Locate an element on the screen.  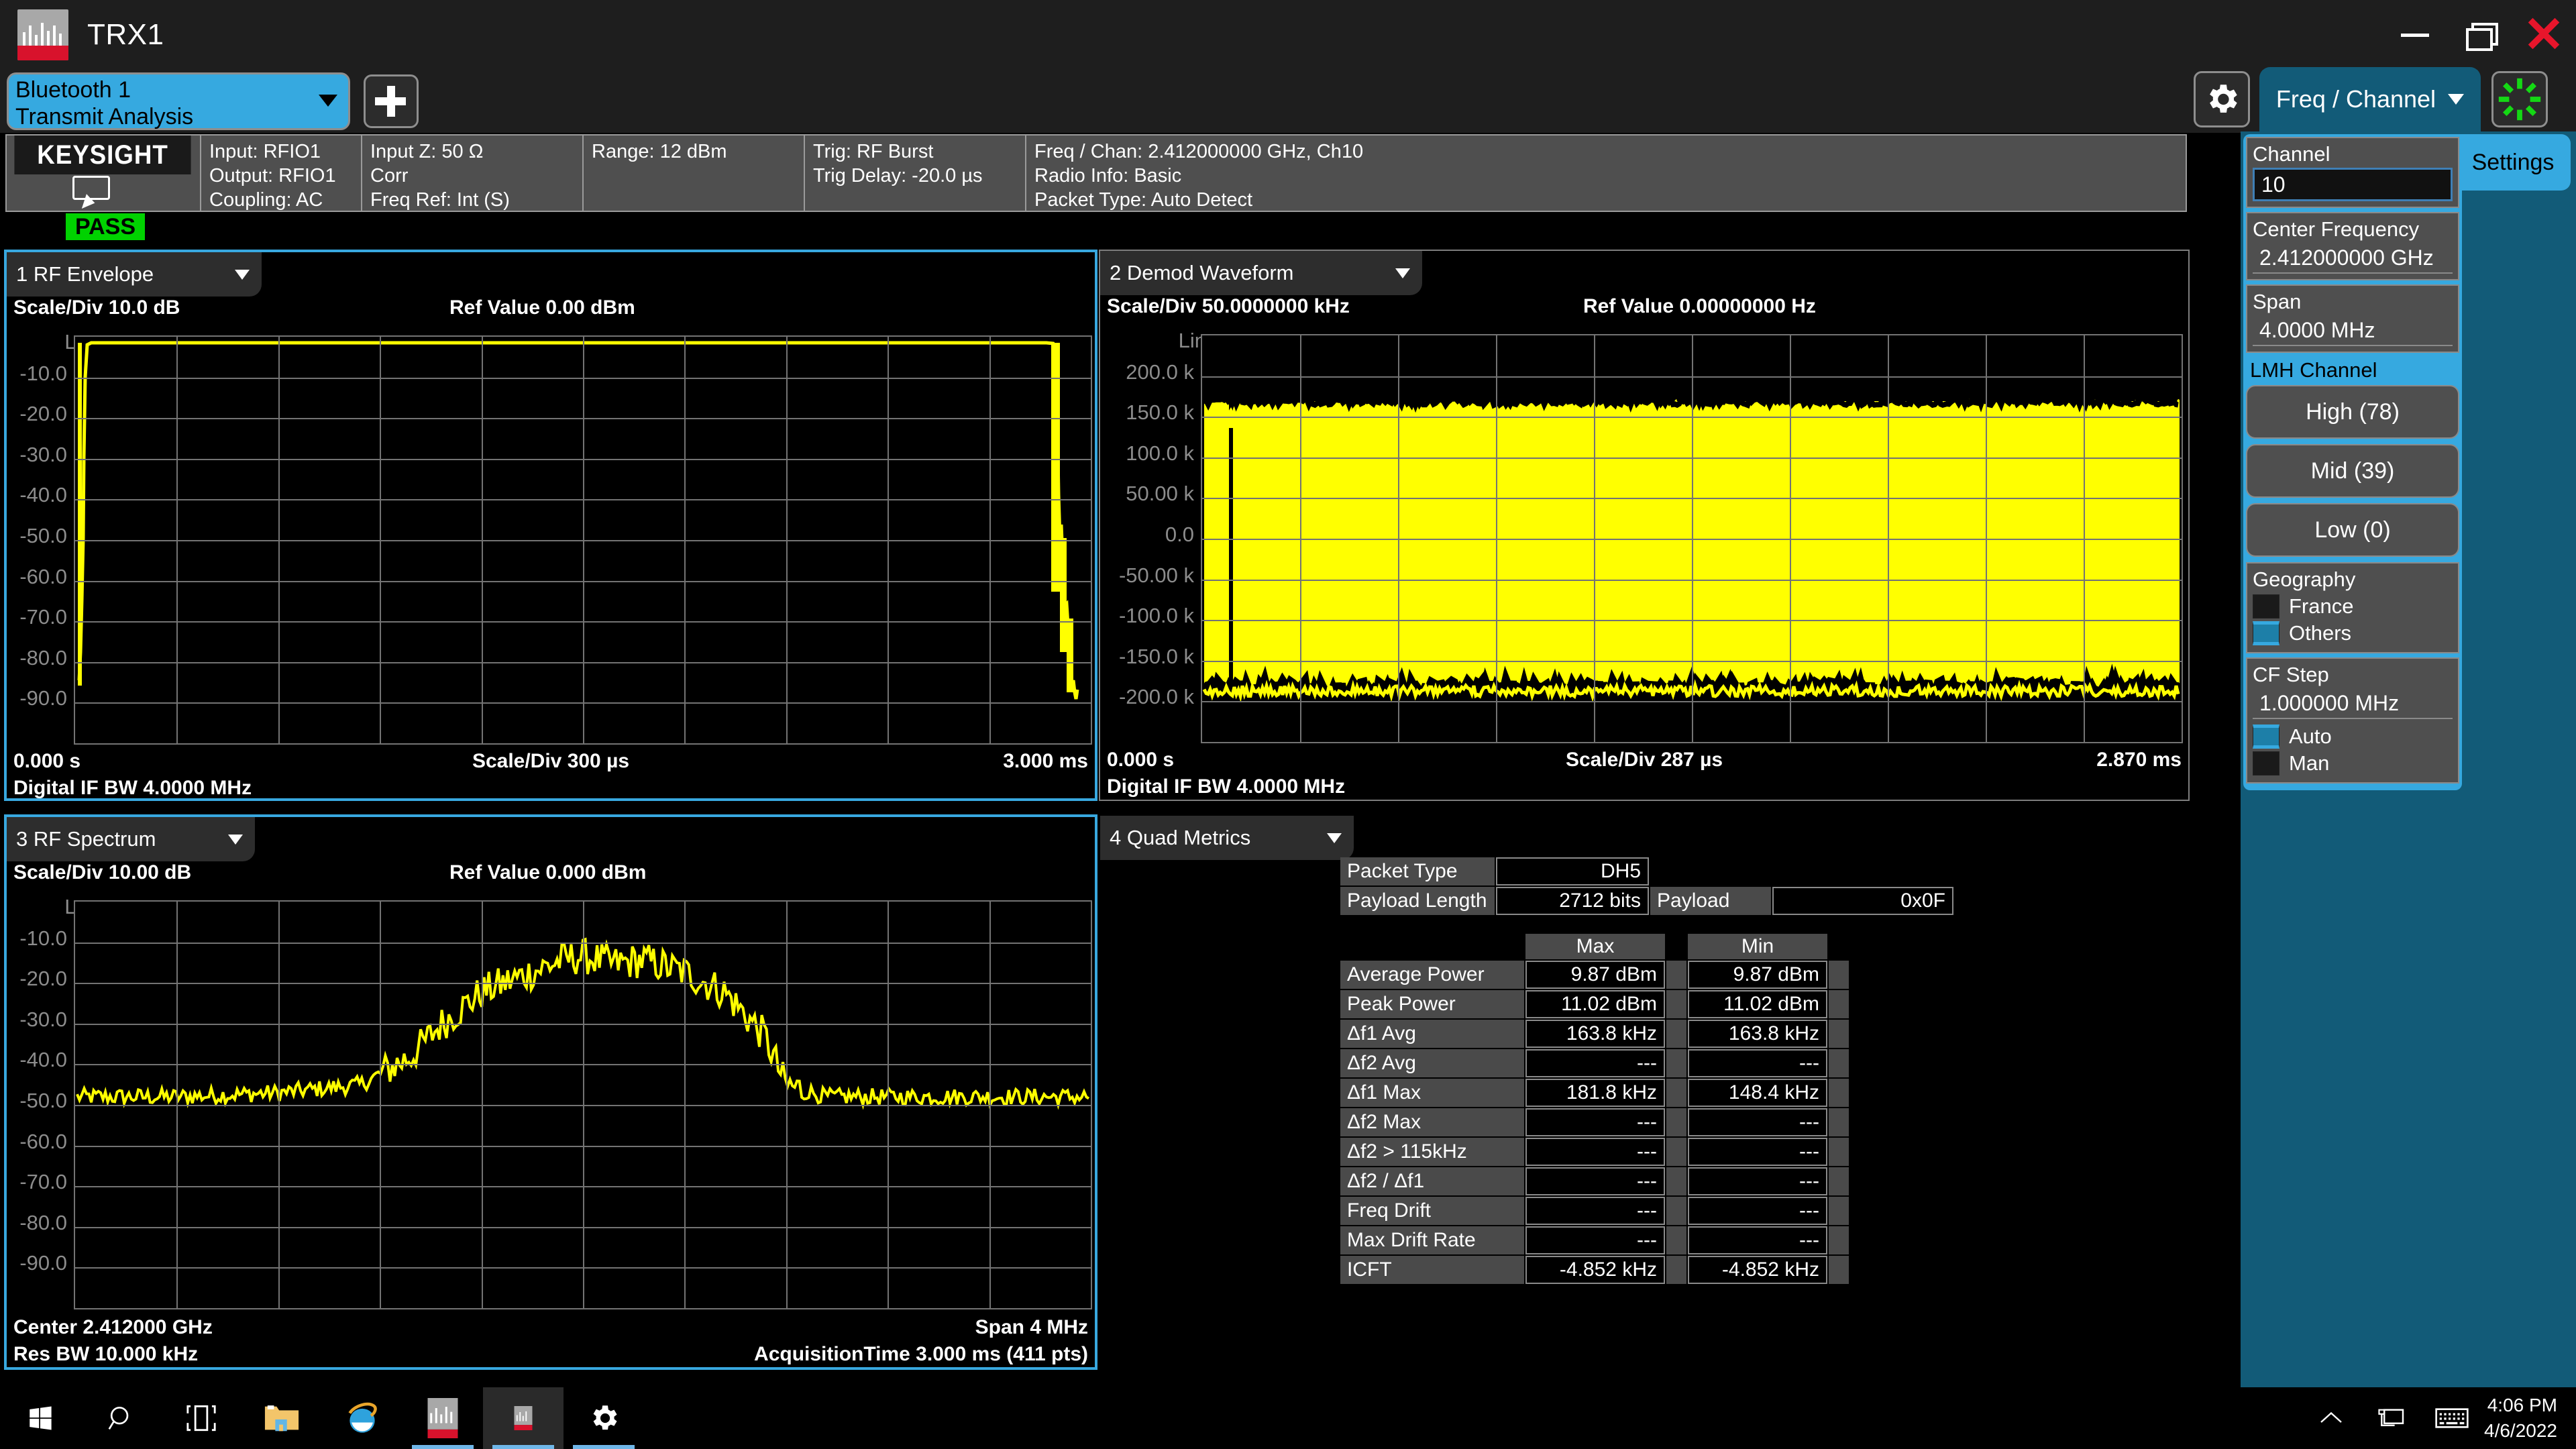
metric-max-value: 11.02 dBm is located at coordinates (1595, 1004).